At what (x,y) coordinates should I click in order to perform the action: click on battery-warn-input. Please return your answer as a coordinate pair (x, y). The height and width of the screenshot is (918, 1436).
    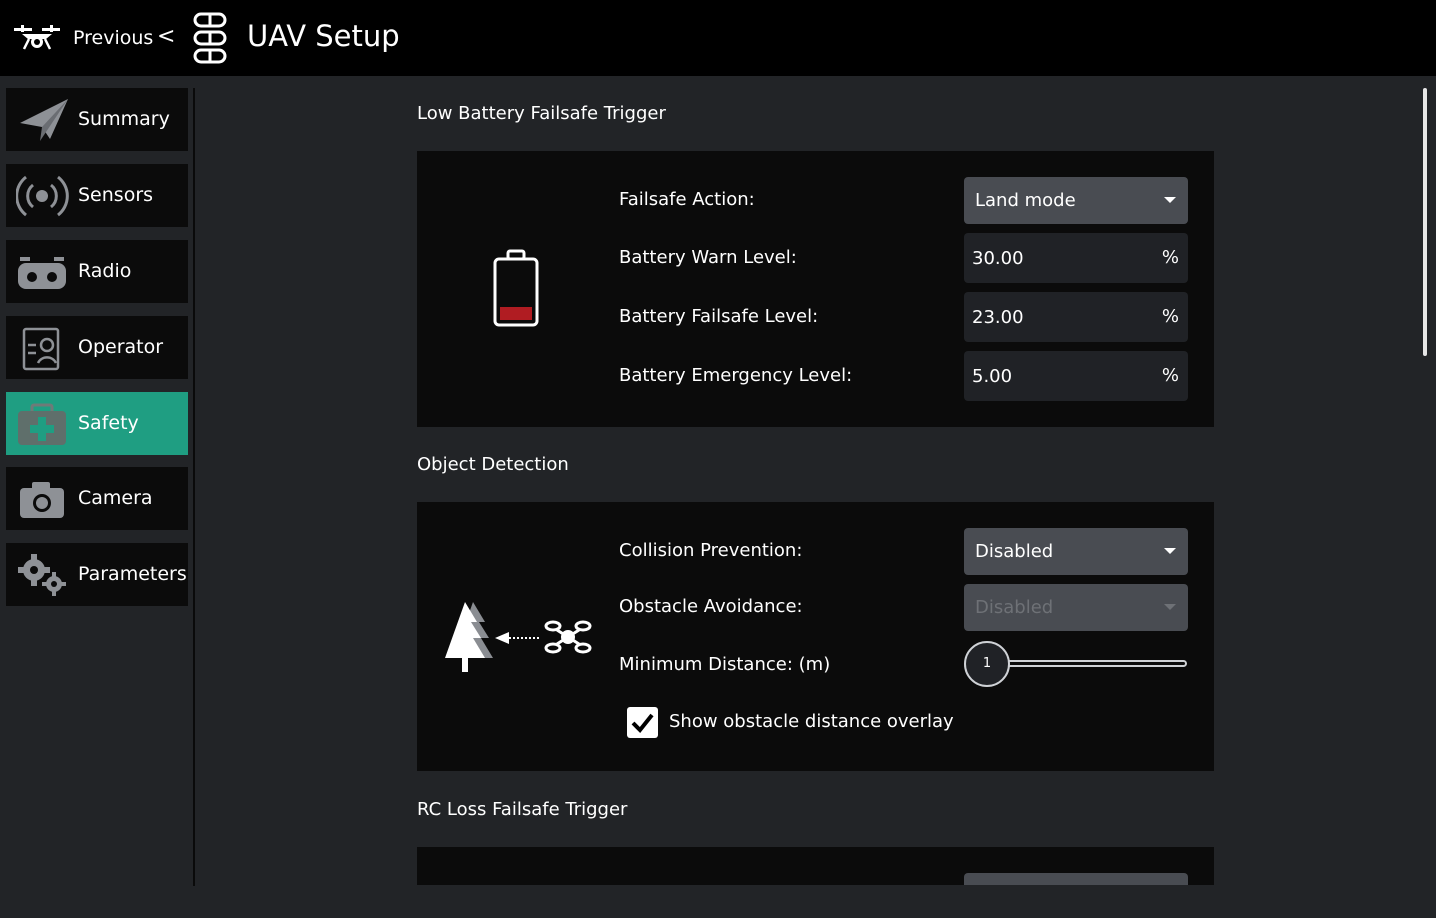
    Looking at the image, I should click on (1062, 258).